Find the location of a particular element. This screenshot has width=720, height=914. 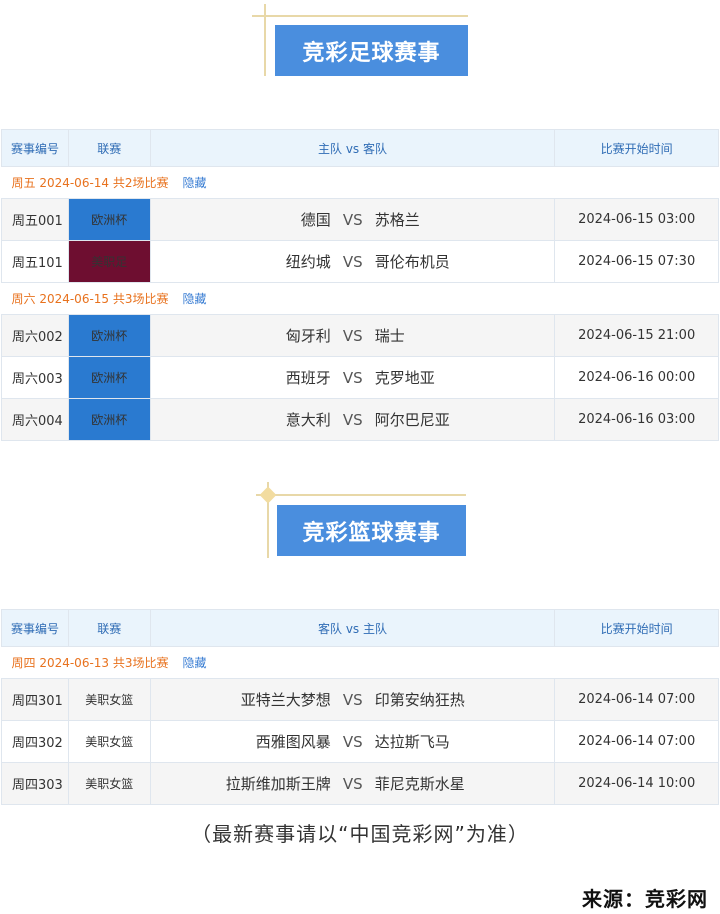

header-teams: 主队 vs 客队 is located at coordinates (352, 148).